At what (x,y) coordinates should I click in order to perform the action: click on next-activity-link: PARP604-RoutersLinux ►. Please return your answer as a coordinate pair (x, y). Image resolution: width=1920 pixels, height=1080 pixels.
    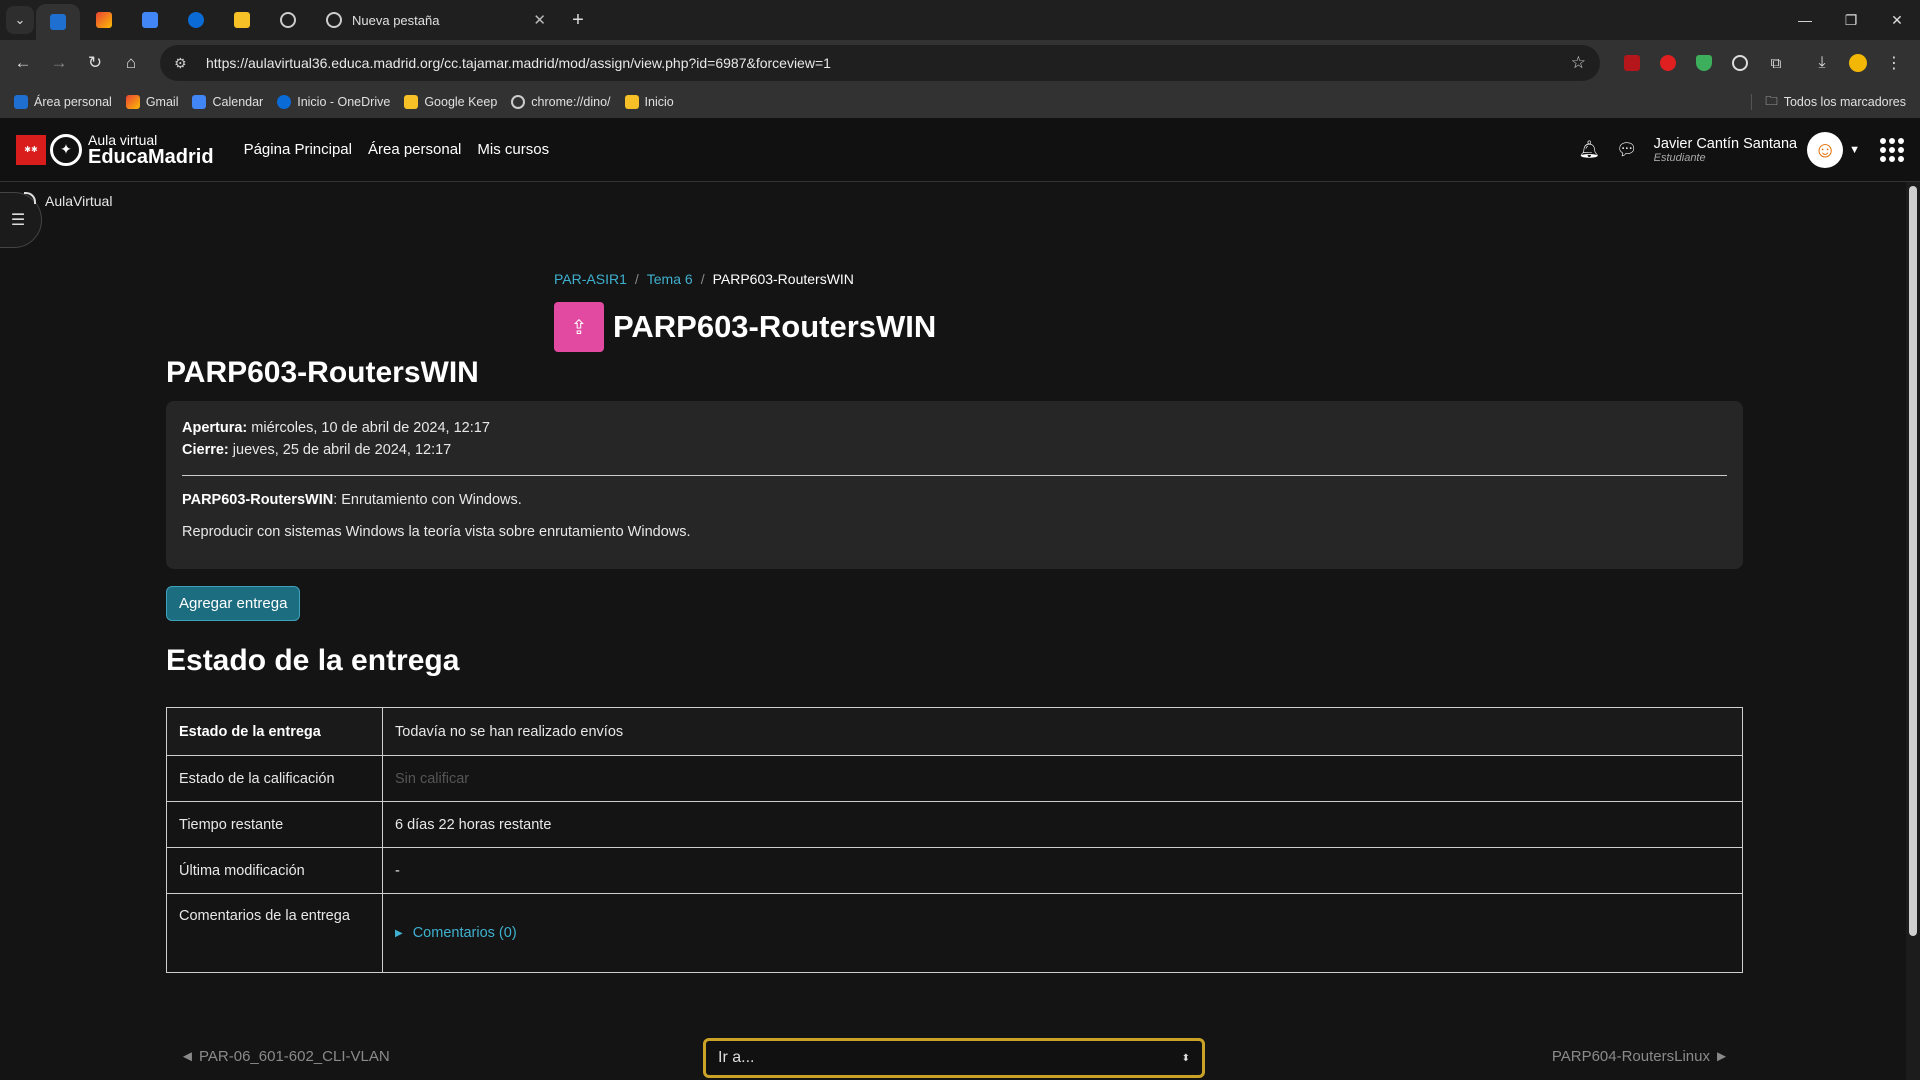
    Looking at the image, I should click on (1640, 1056).